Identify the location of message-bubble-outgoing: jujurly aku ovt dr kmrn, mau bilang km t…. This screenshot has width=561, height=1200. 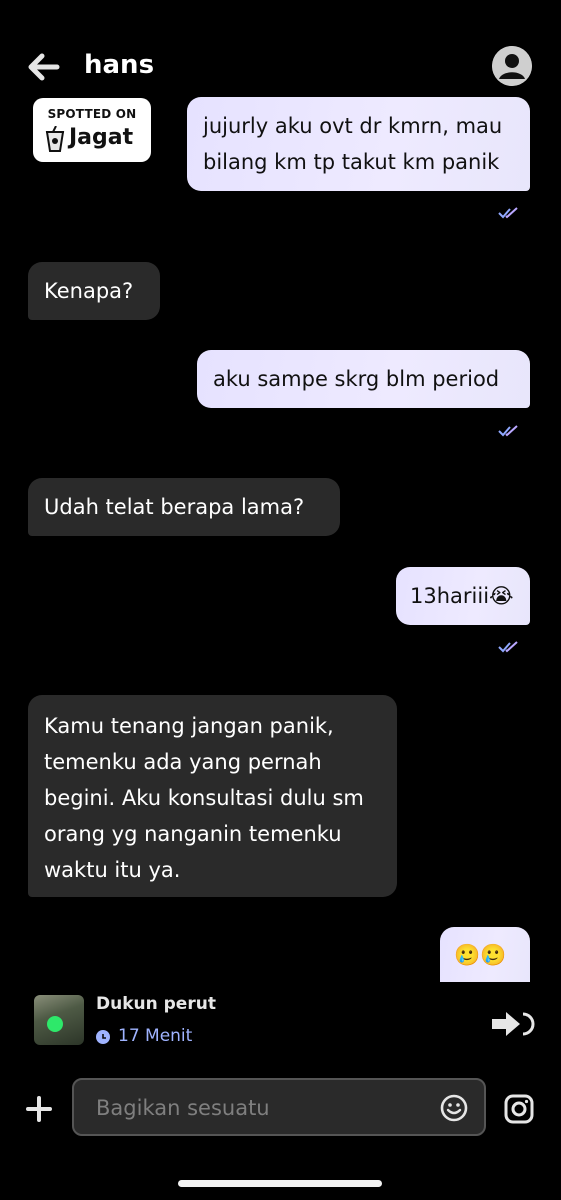
(358, 144).